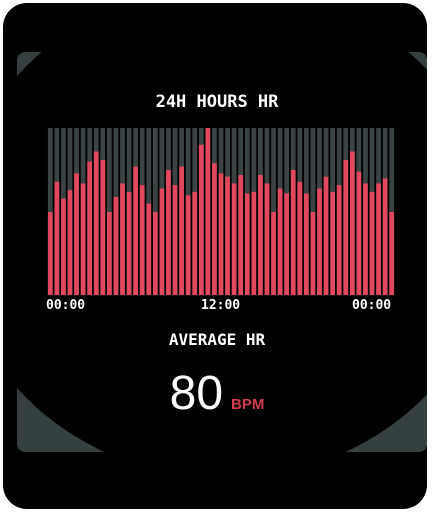 The image size is (434, 516). Describe the element at coordinates (196, 393) in the screenshot. I see `average-hr-value: 80` at that location.